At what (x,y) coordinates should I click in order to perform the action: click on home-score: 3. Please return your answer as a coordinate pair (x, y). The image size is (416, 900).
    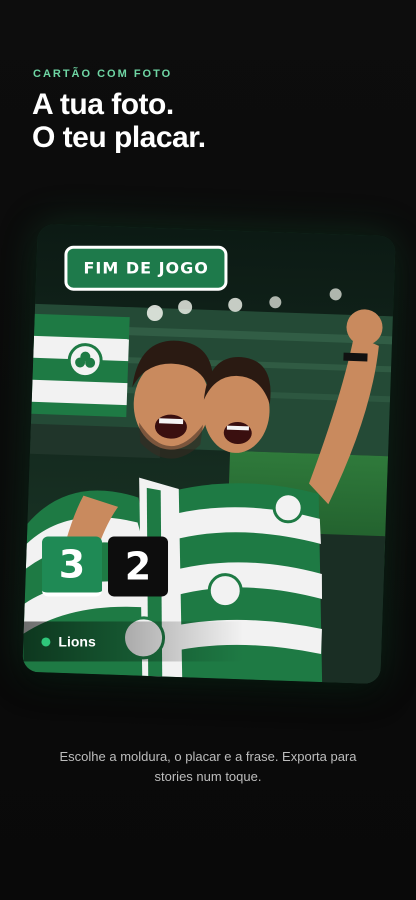
    Looking at the image, I should click on (72, 566).